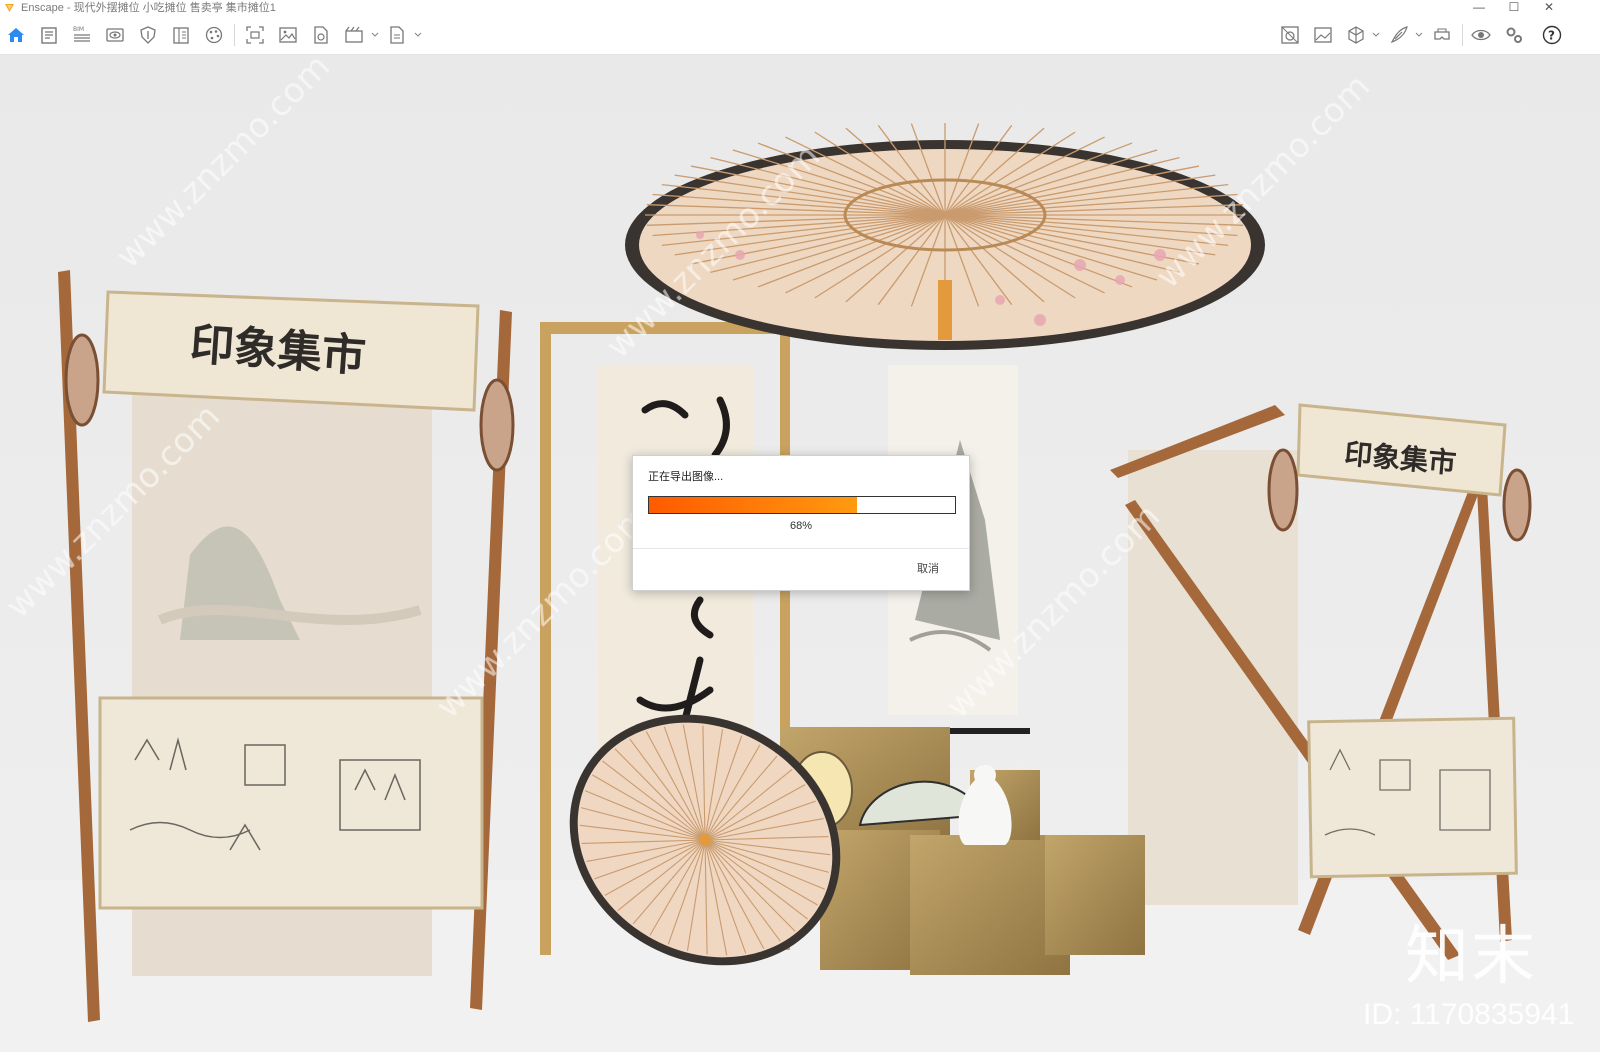 This screenshot has width=1600, height=1052. I want to click on image-panel-icon, so click(1323, 35).